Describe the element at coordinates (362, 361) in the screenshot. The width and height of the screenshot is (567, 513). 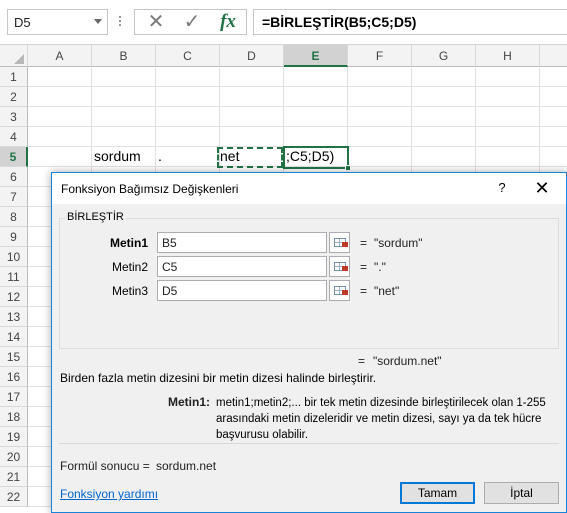
I see `result-equals: =` at that location.